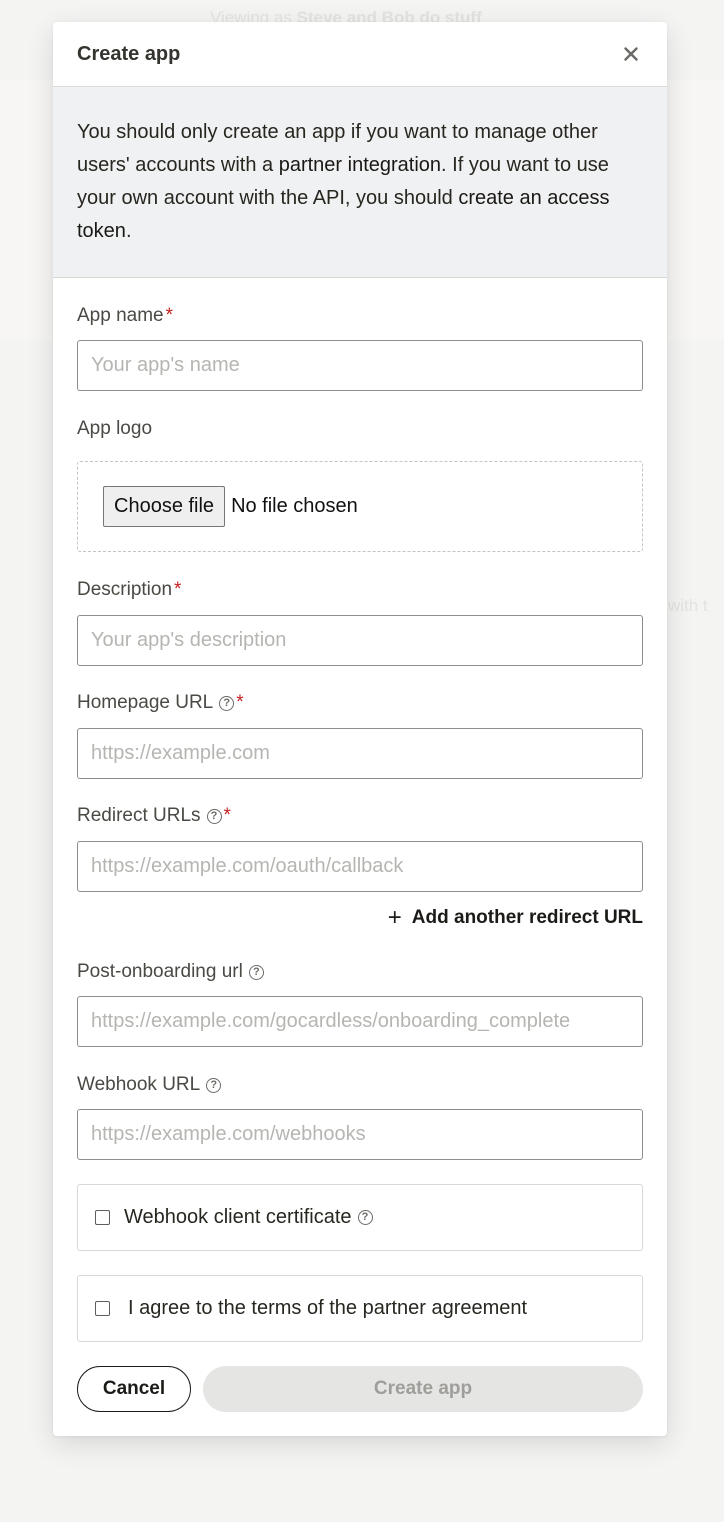 Image resolution: width=724 pixels, height=1522 pixels. What do you see at coordinates (128, 231) in the screenshot?
I see `notice-text-3: .` at bounding box center [128, 231].